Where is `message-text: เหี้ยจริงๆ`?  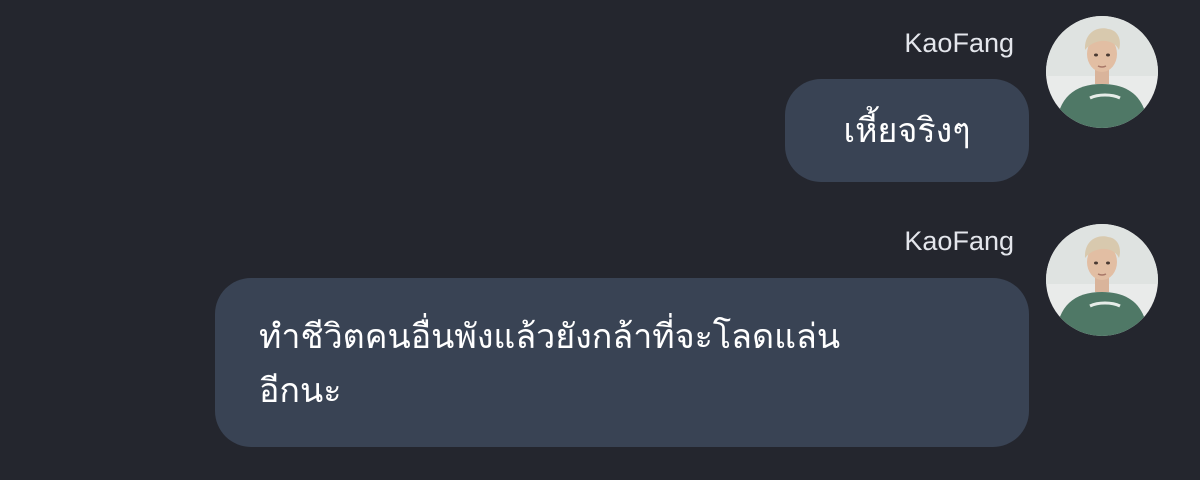
message-text: เหี้ยจริงๆ is located at coordinates (907, 130).